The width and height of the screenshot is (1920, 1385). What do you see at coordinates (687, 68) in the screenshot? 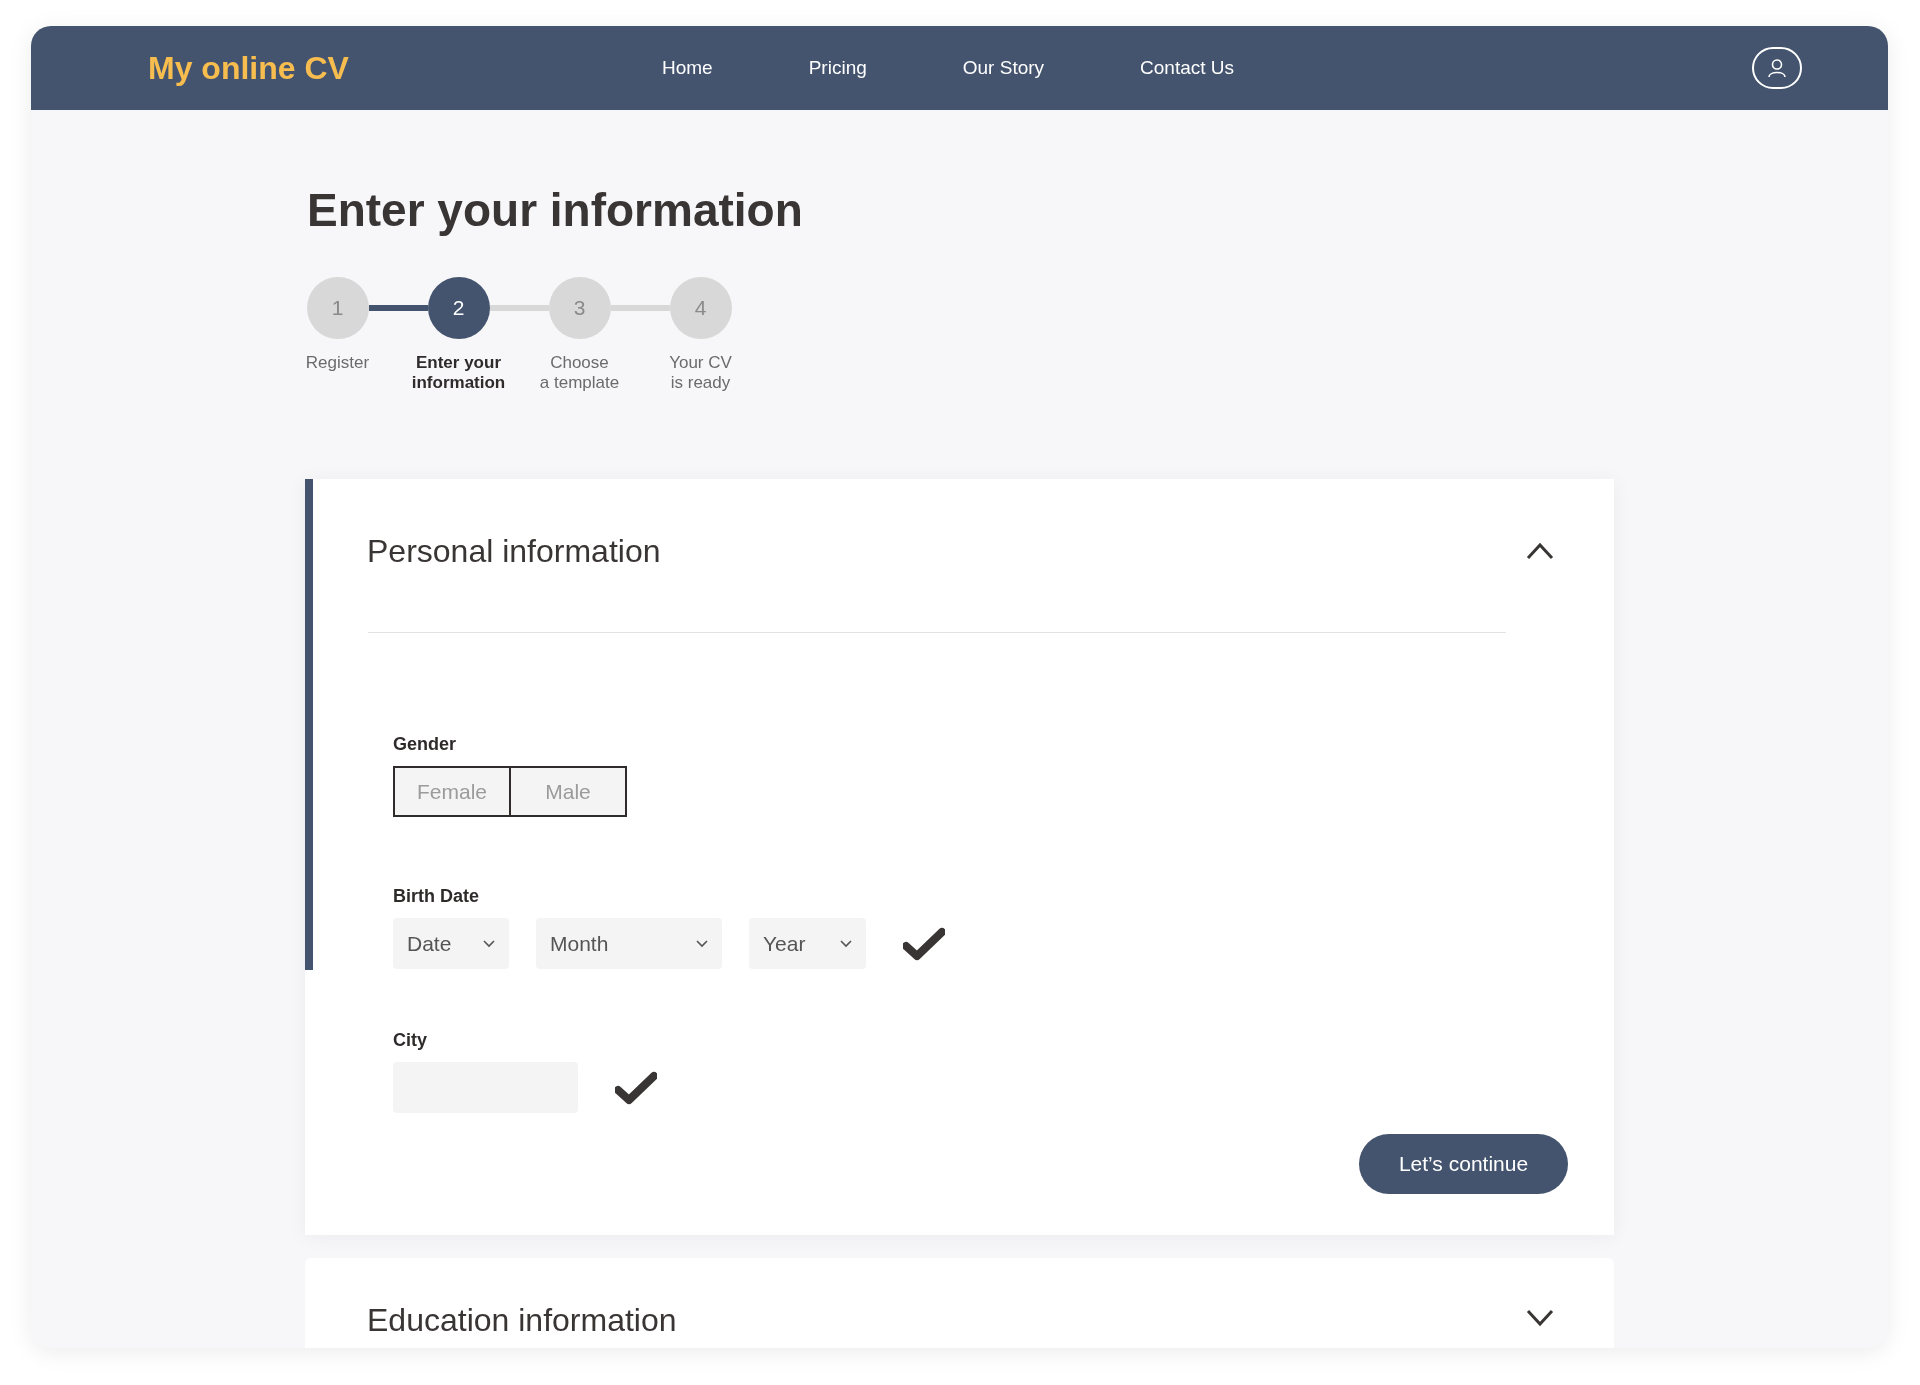
I see `nav-link: Home` at bounding box center [687, 68].